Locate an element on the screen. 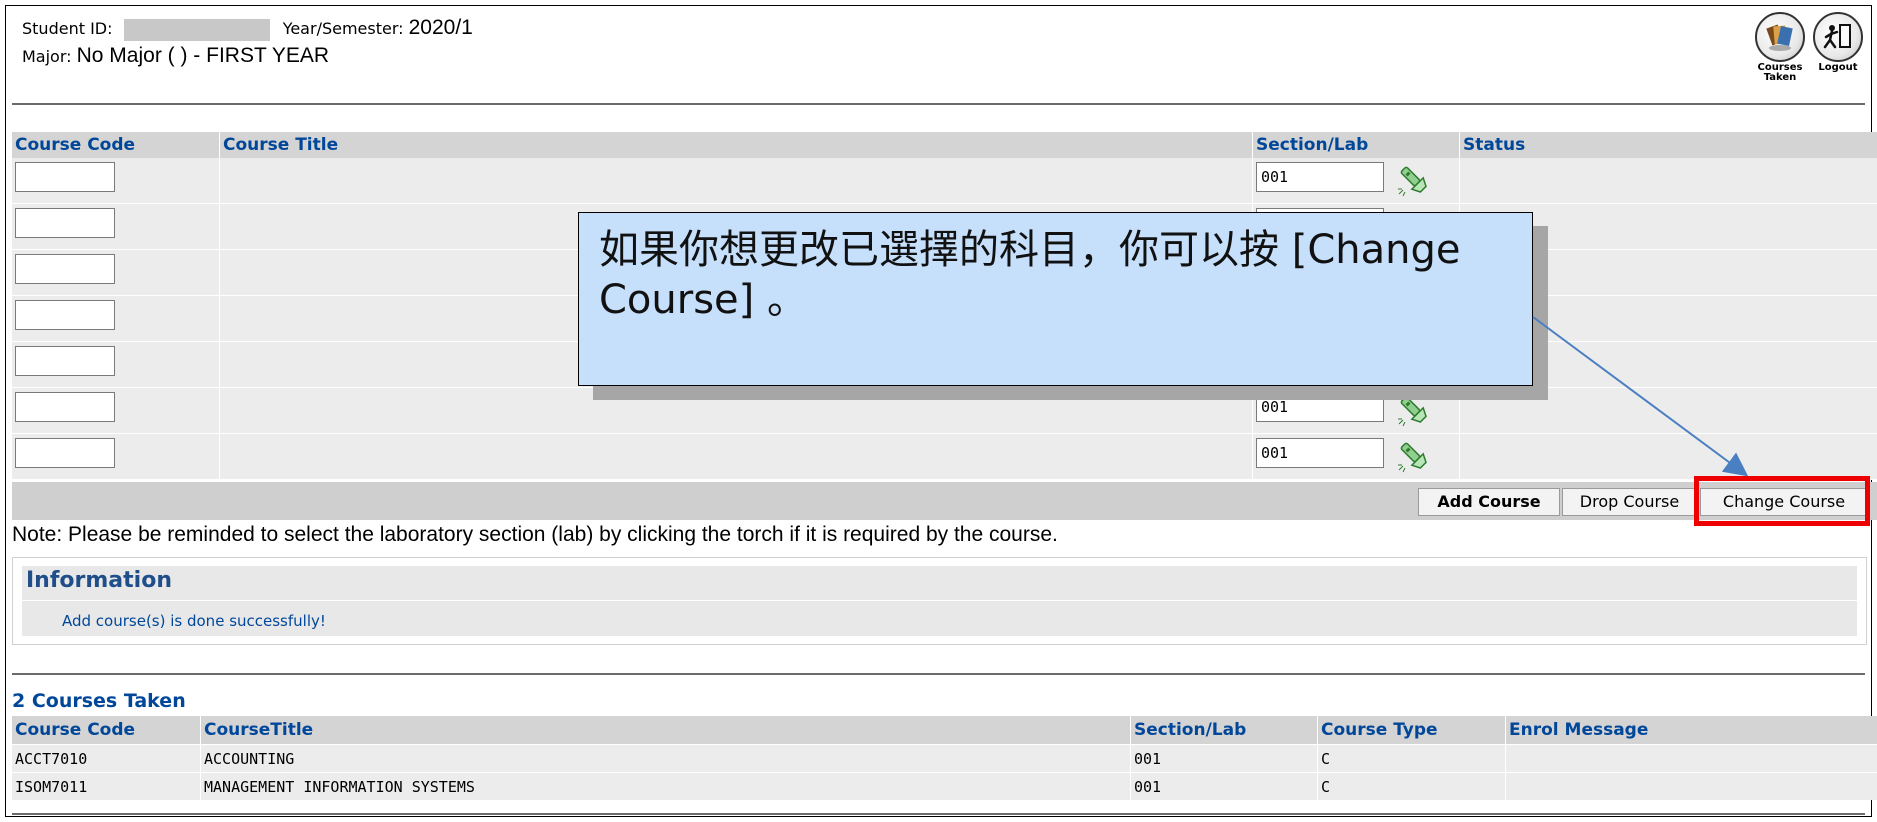 This screenshot has width=1877, height=822. drop-course-button: Drop Course is located at coordinates (1629, 502).